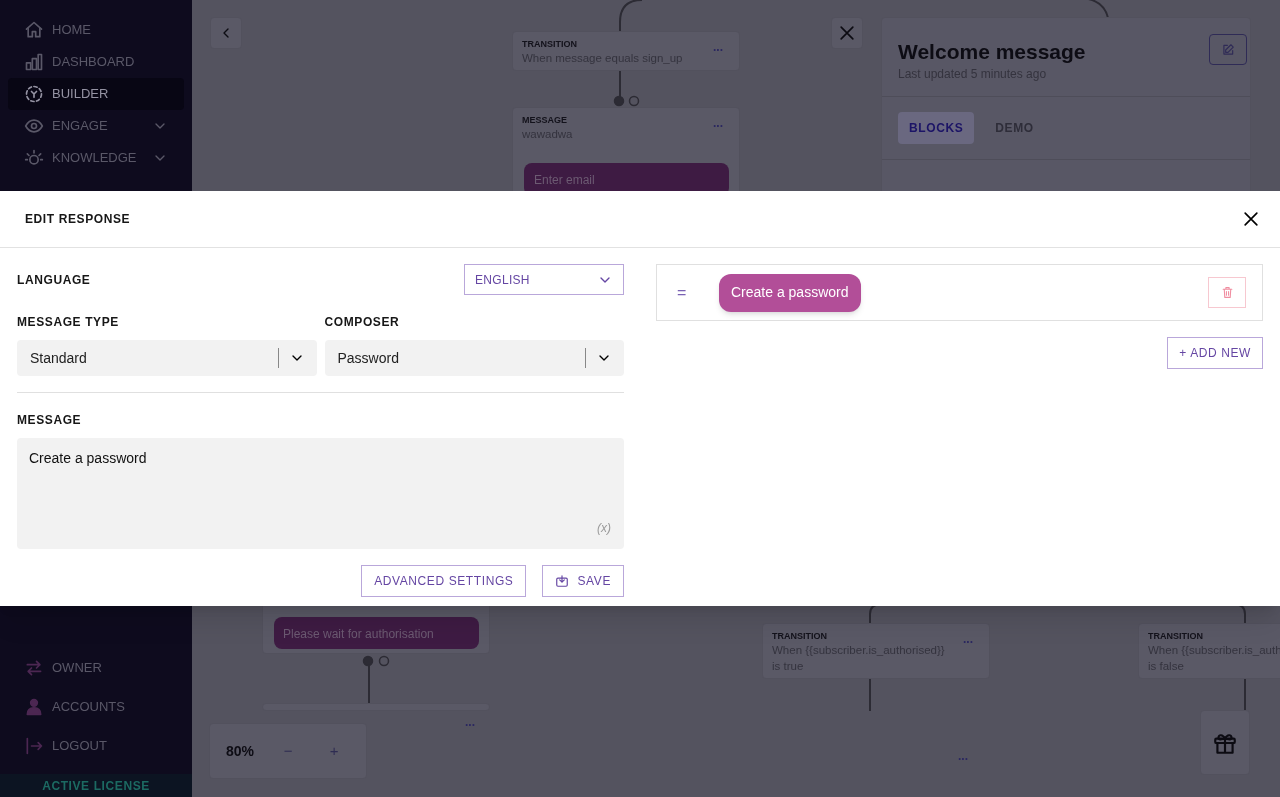  What do you see at coordinates (936, 128) in the screenshot?
I see `panel-tab: BLOCKS` at bounding box center [936, 128].